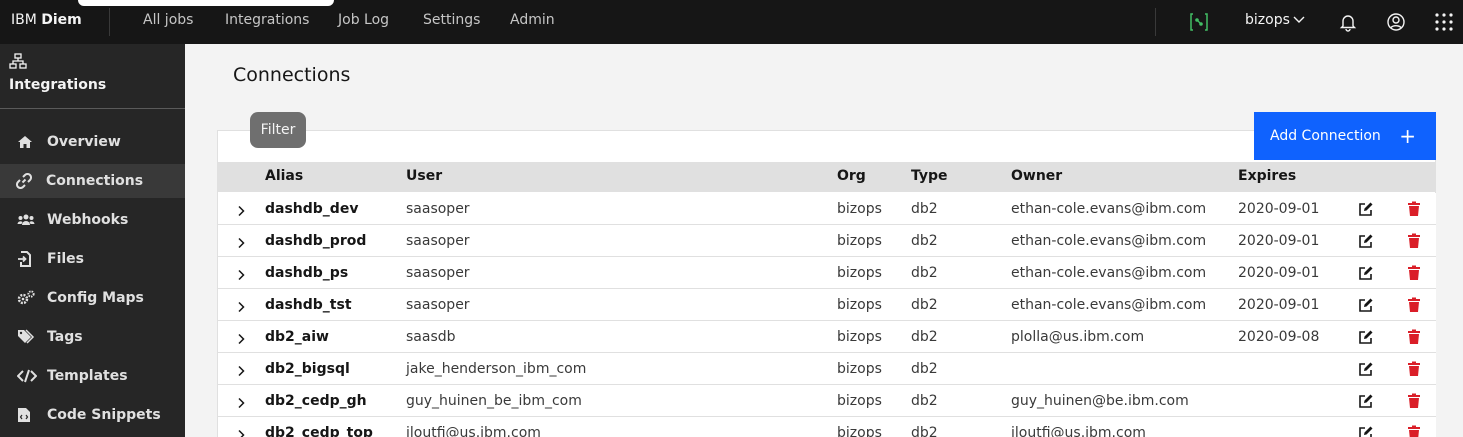  Describe the element at coordinates (424, 176) in the screenshot. I see `column-header-user: User` at that location.